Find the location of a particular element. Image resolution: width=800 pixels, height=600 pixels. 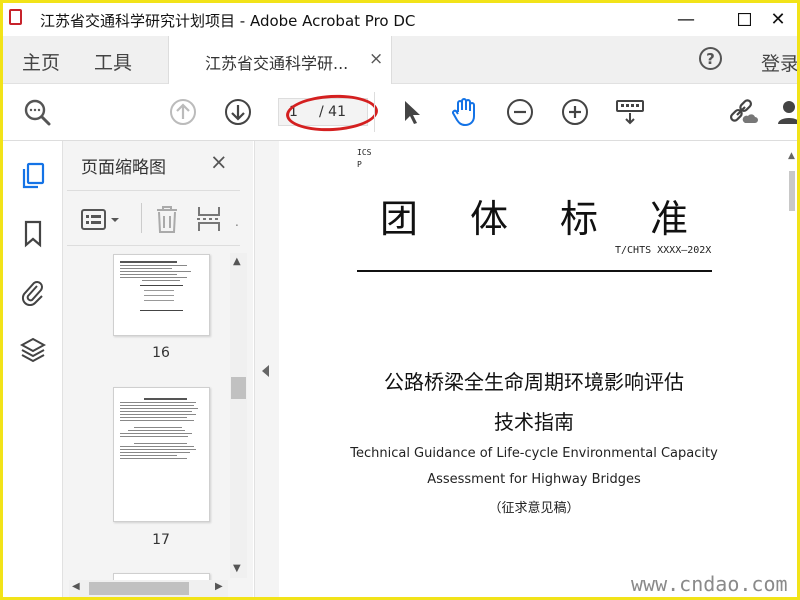

thumbnail-horizontal-scrollbar: ◀ ▶ is located at coordinates (148, 588).